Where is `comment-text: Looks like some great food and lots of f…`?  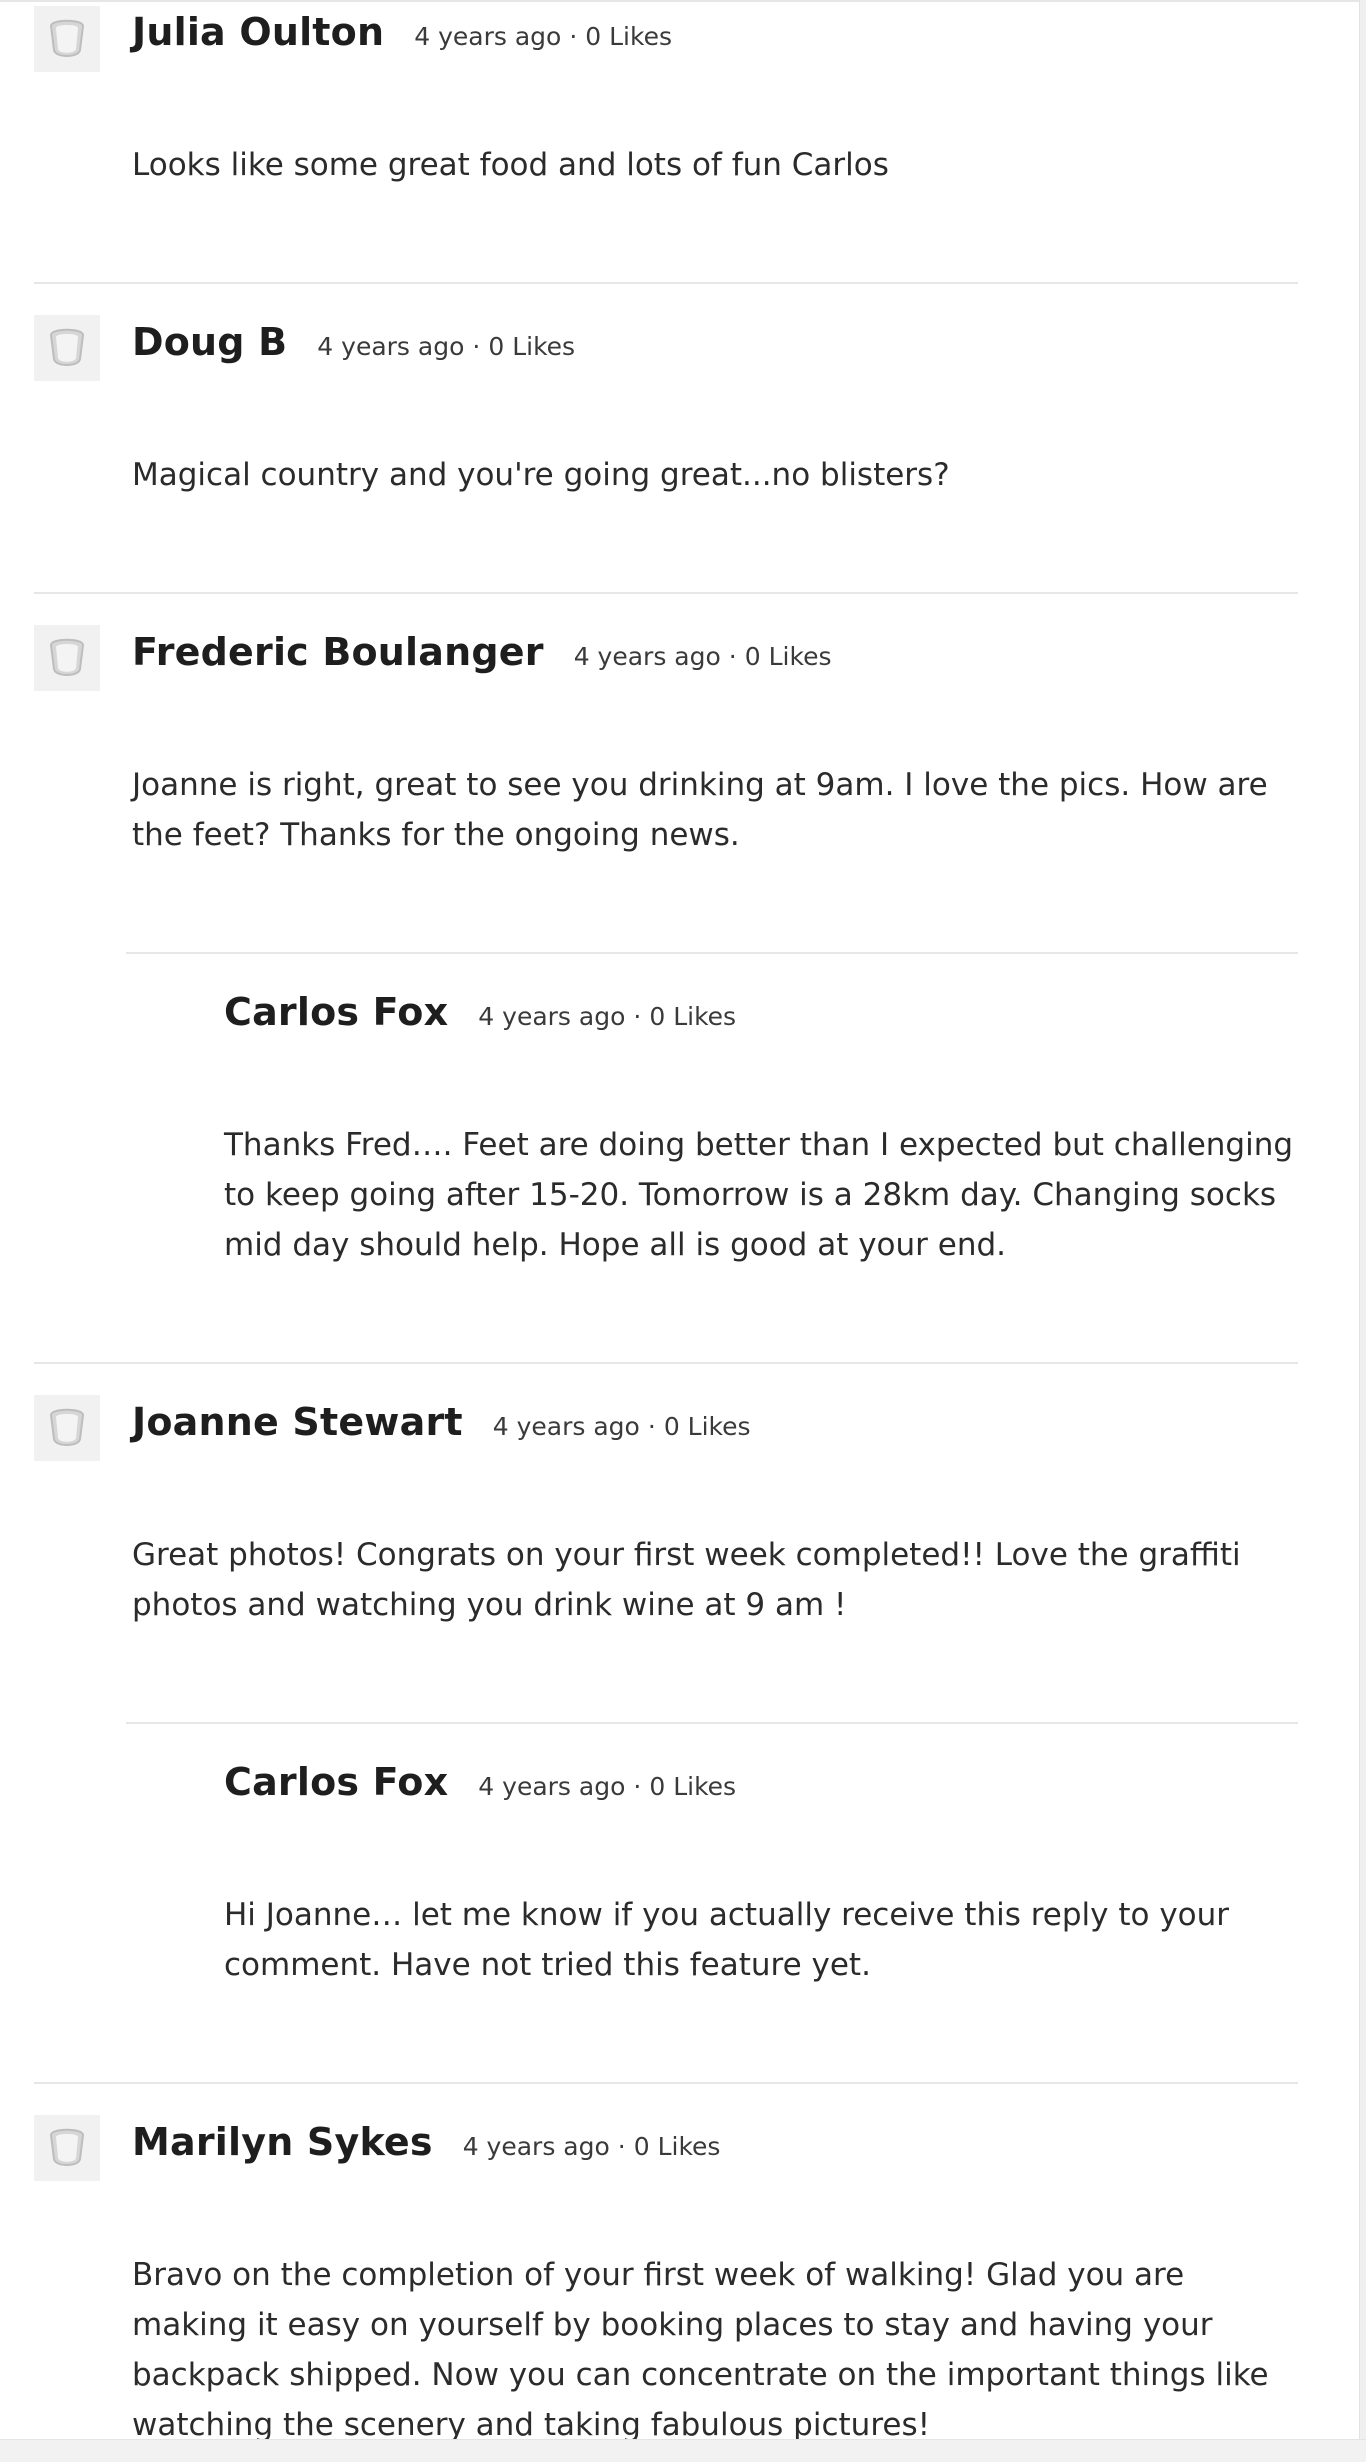 comment-text: Looks like some great food and lots of f… is located at coordinates (510, 165).